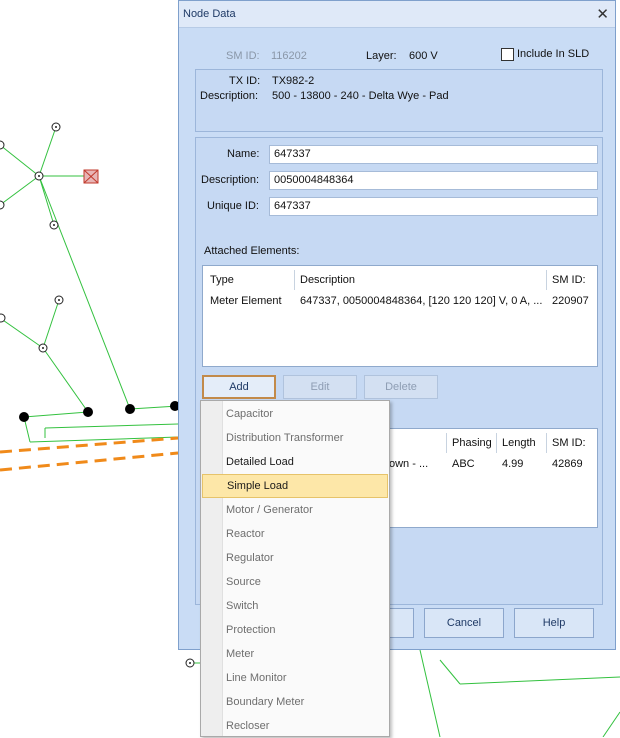  What do you see at coordinates (295, 534) in the screenshot?
I see `menu-item-reactor: Reactor` at bounding box center [295, 534].